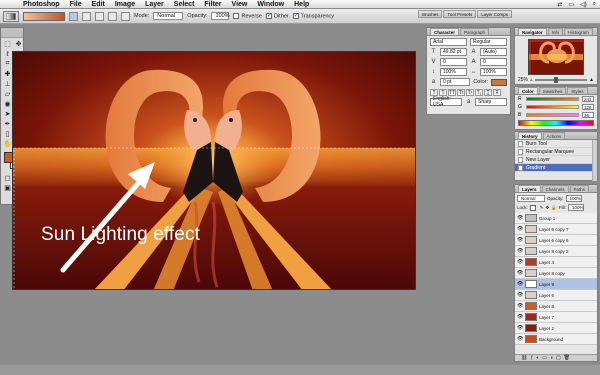 This screenshot has height=375, width=600. Describe the element at coordinates (552, 90) in the screenshot. I see `tab-swatches: Swatches` at that location.